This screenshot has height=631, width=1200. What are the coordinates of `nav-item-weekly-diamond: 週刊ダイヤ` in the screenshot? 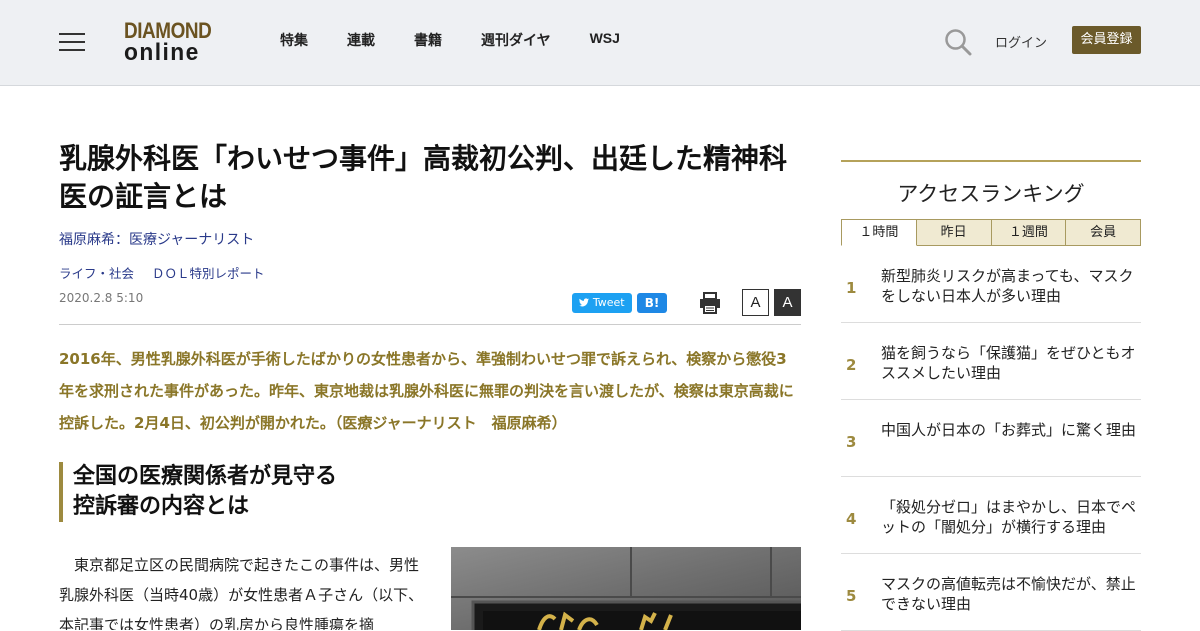 It's located at (516, 40).